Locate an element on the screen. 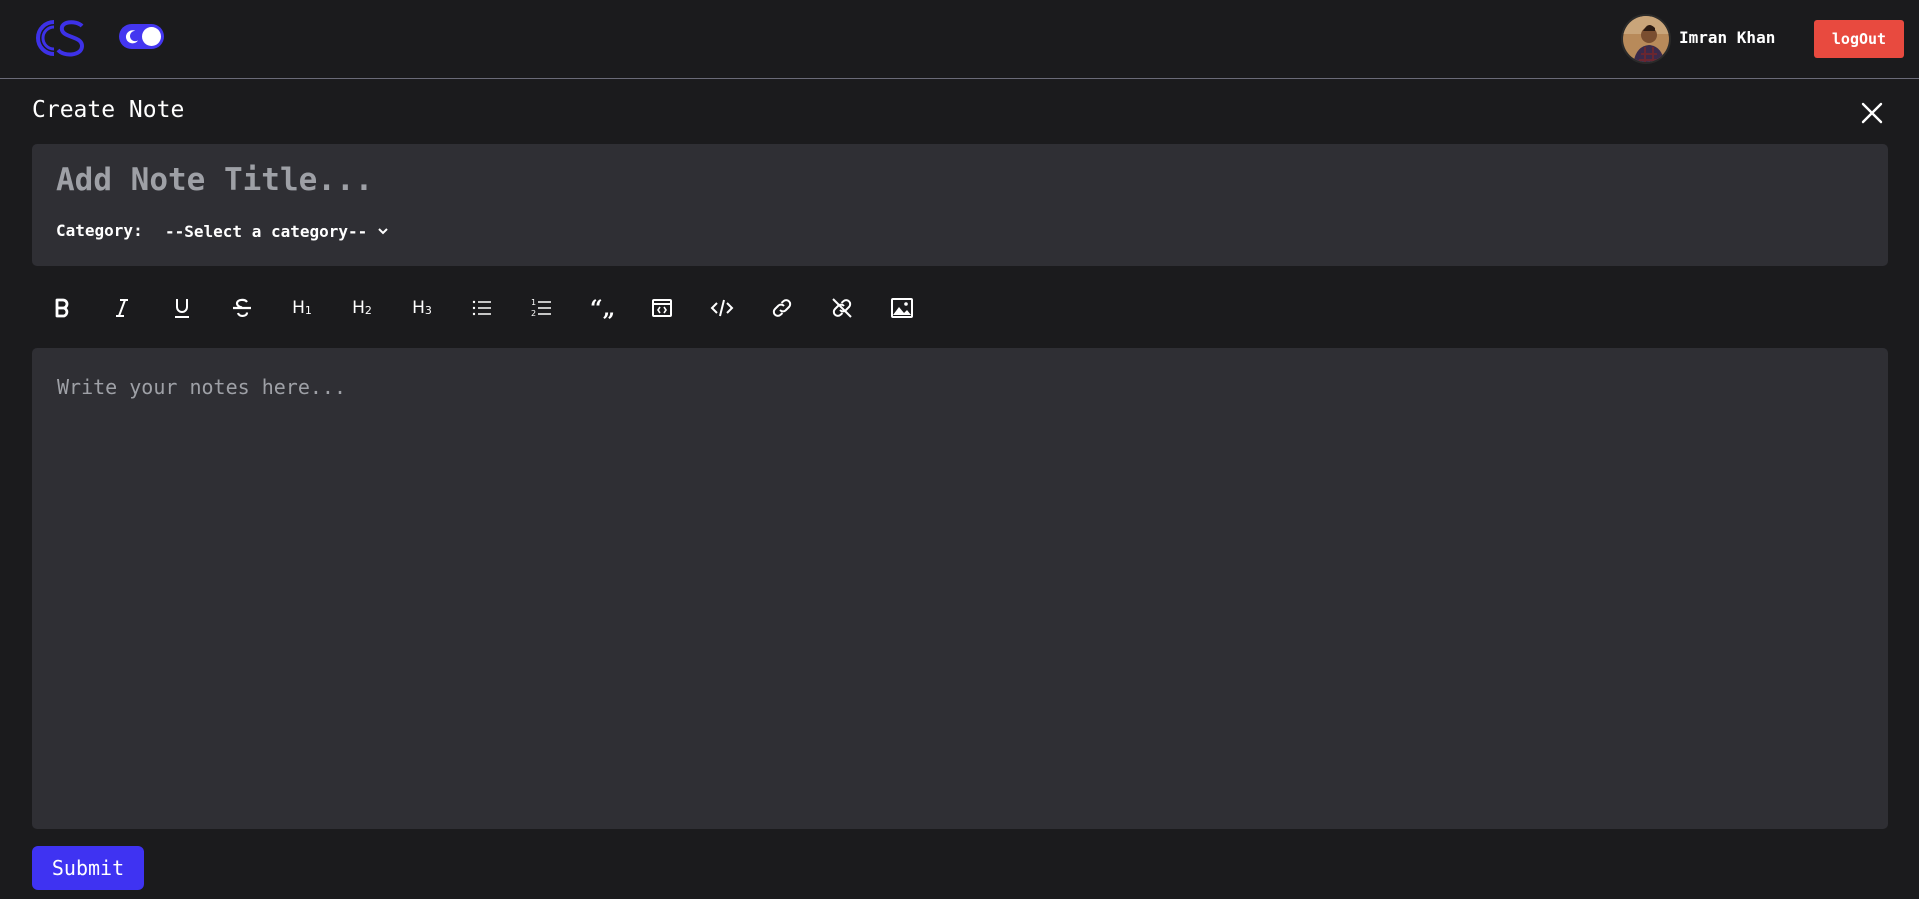  note-header-panel: Category: --Select a category-- is located at coordinates (960, 205).